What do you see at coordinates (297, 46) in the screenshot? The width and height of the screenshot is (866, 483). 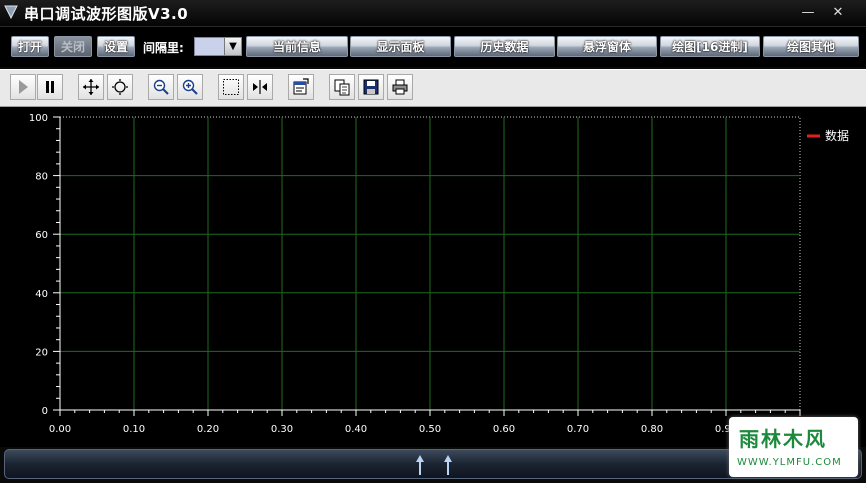 I see `current-info-button: 当前信息` at bounding box center [297, 46].